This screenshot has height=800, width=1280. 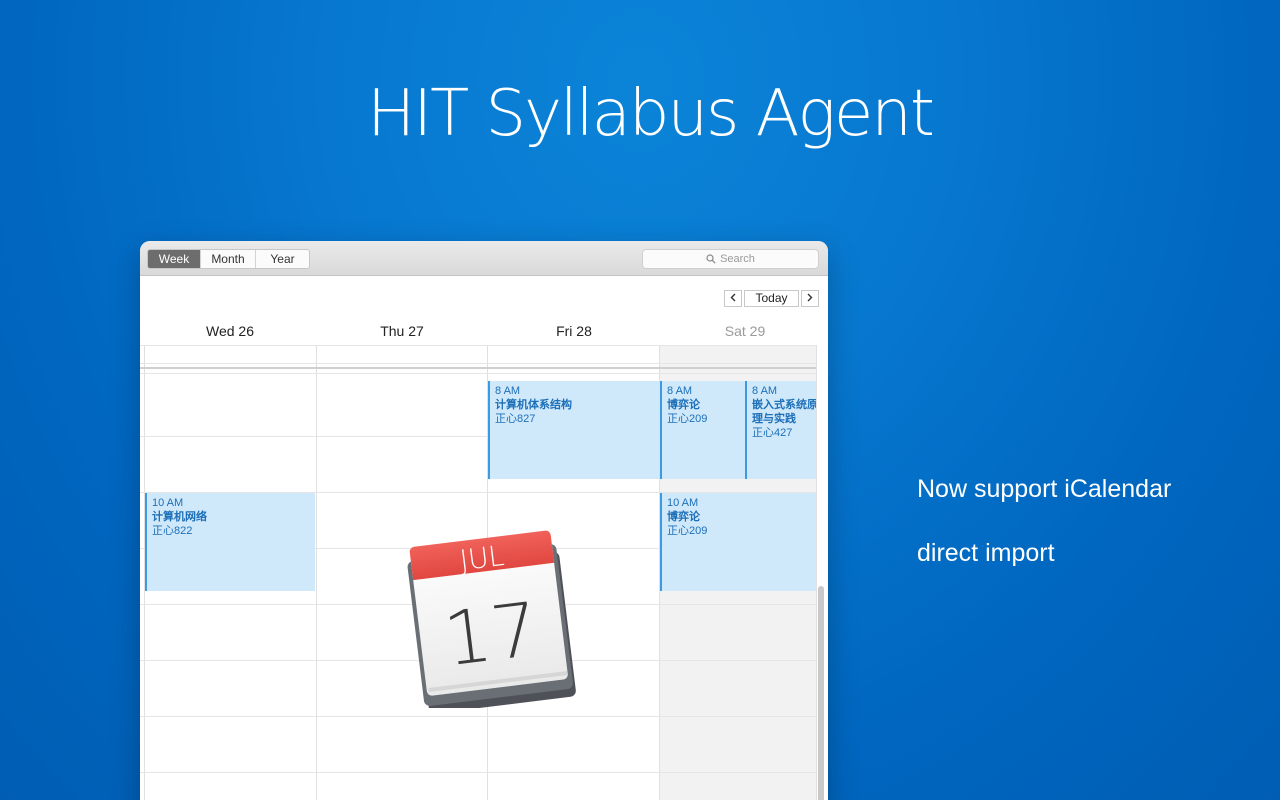 I want to click on next-week-button, so click(x=810, y=298).